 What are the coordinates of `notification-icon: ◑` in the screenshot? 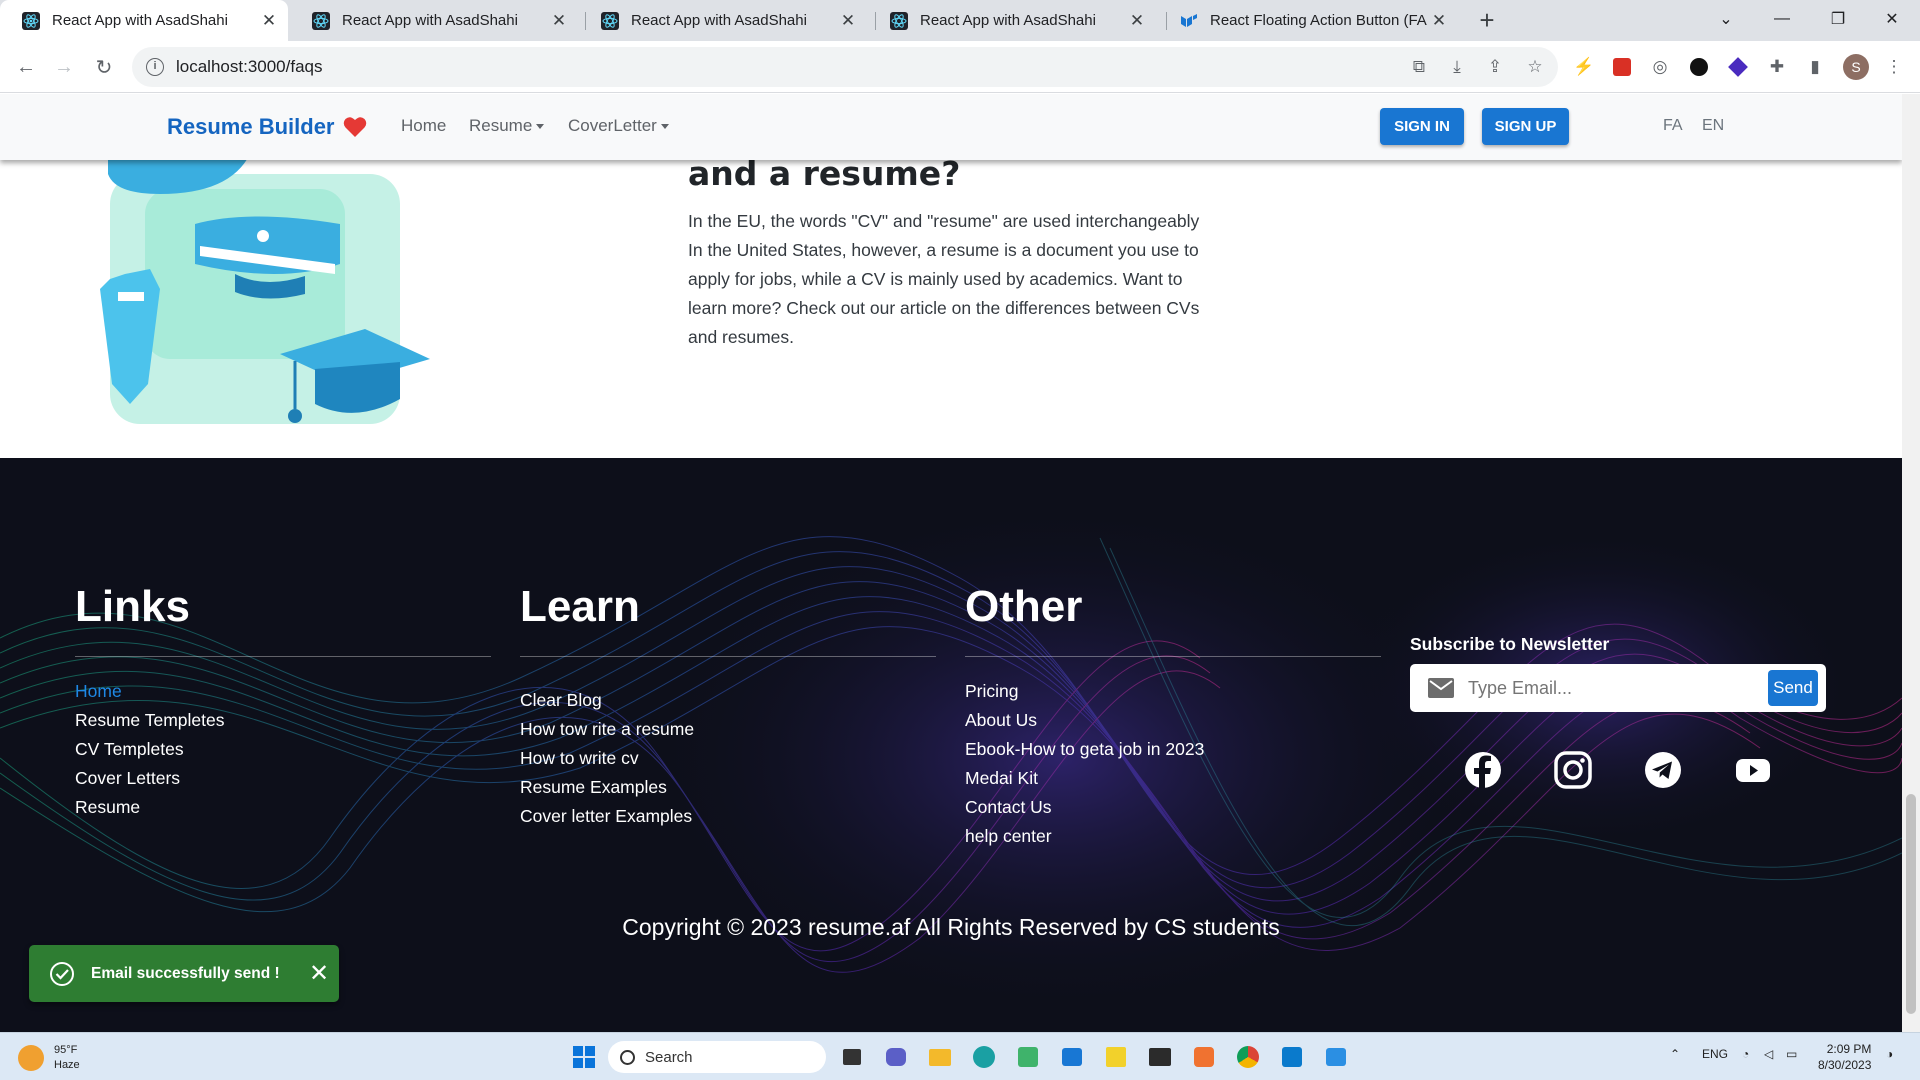 It's located at (1889, 1054).